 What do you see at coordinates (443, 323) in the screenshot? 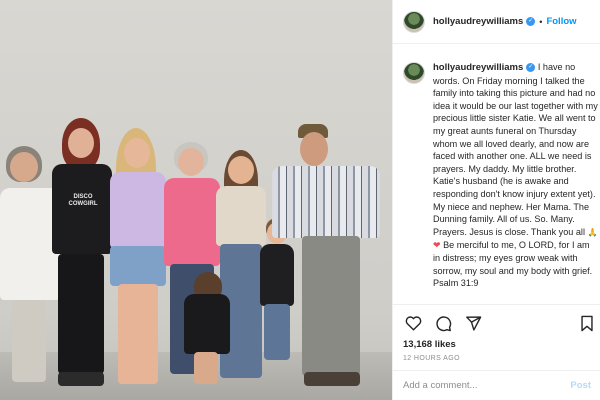
I see `comment-icon` at bounding box center [443, 323].